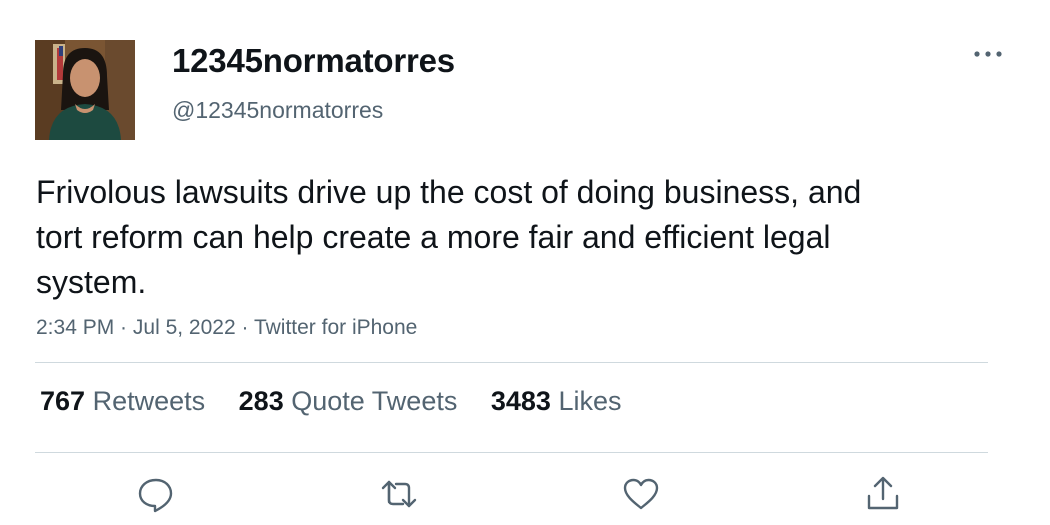 The image size is (1050, 525). I want to click on quote-tweets-label: Quote Tweets, so click(374, 401).